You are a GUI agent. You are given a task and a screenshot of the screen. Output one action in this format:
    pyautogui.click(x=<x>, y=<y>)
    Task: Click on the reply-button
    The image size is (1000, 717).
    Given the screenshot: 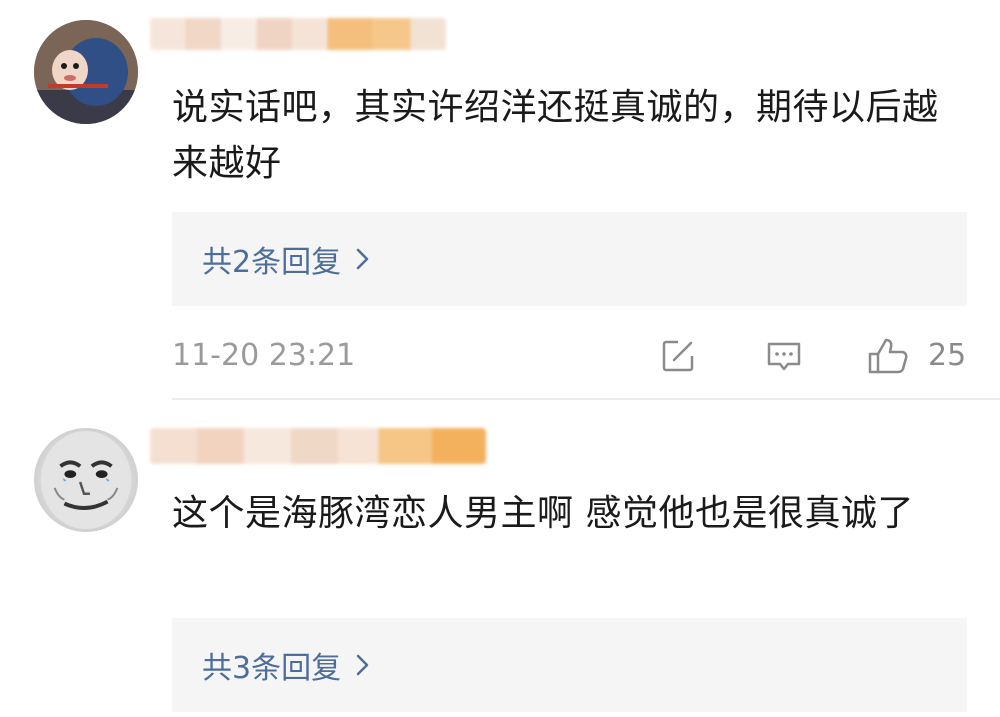 What is the action you would take?
    pyautogui.click(x=784, y=356)
    